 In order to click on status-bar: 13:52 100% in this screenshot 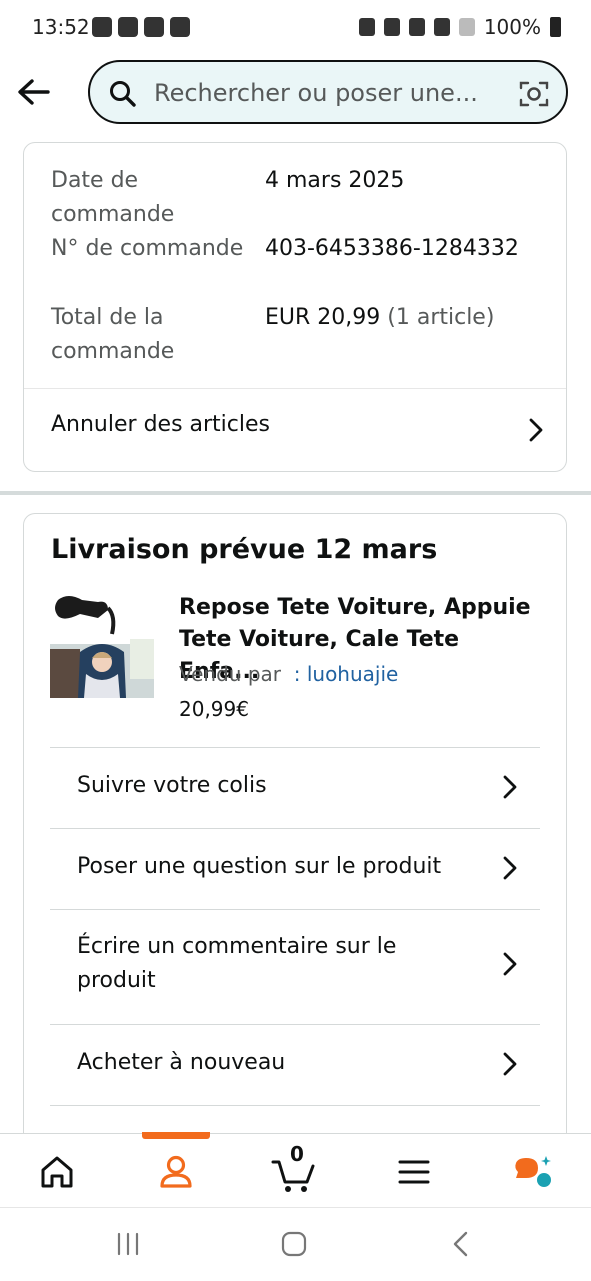, I will do `click(295, 28)`.